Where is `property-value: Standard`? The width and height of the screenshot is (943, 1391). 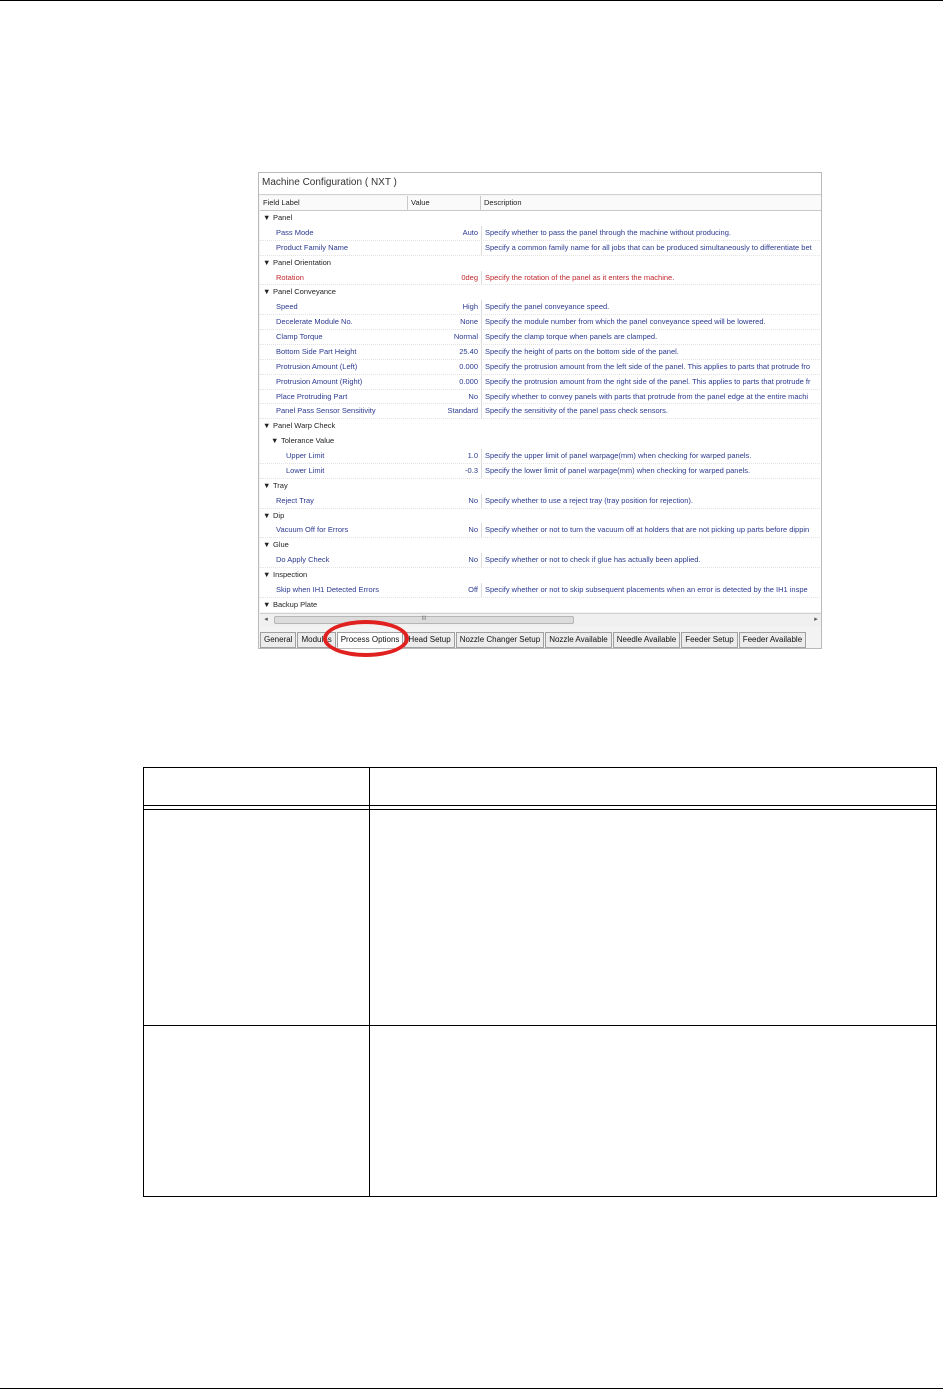 property-value: Standard is located at coordinates (462, 411).